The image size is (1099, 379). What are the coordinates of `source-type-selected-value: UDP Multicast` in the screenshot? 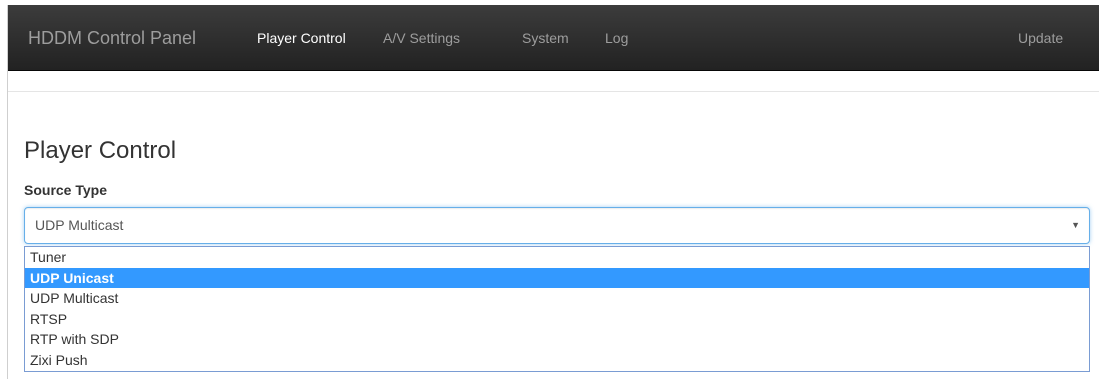 It's located at (79, 225).